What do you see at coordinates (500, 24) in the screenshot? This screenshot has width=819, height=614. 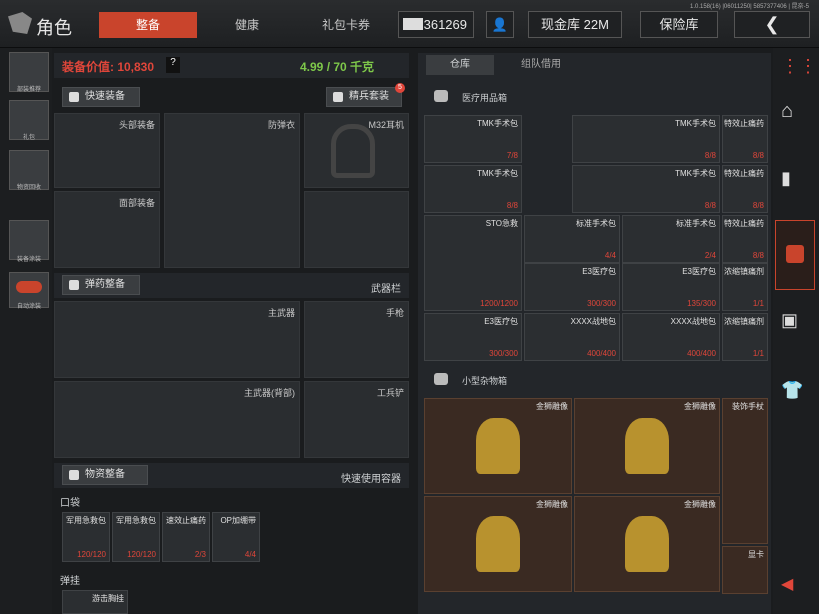 I see `contact-button: 👤` at bounding box center [500, 24].